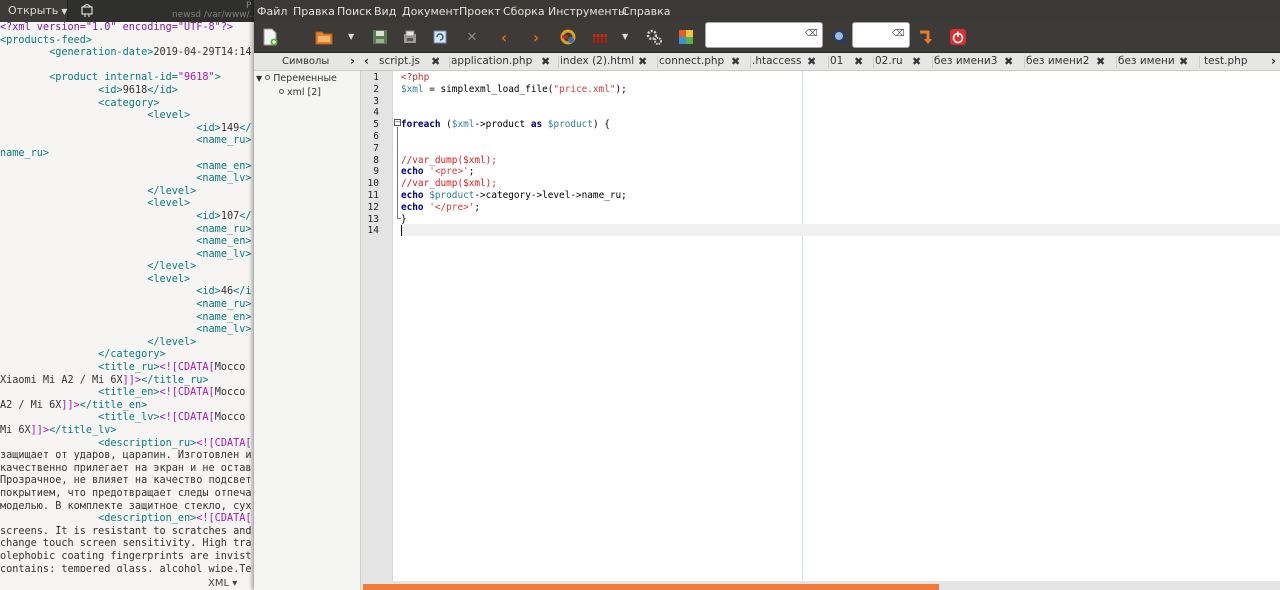  I want to click on code-token: //var_dump($xml);, so click(449, 184).